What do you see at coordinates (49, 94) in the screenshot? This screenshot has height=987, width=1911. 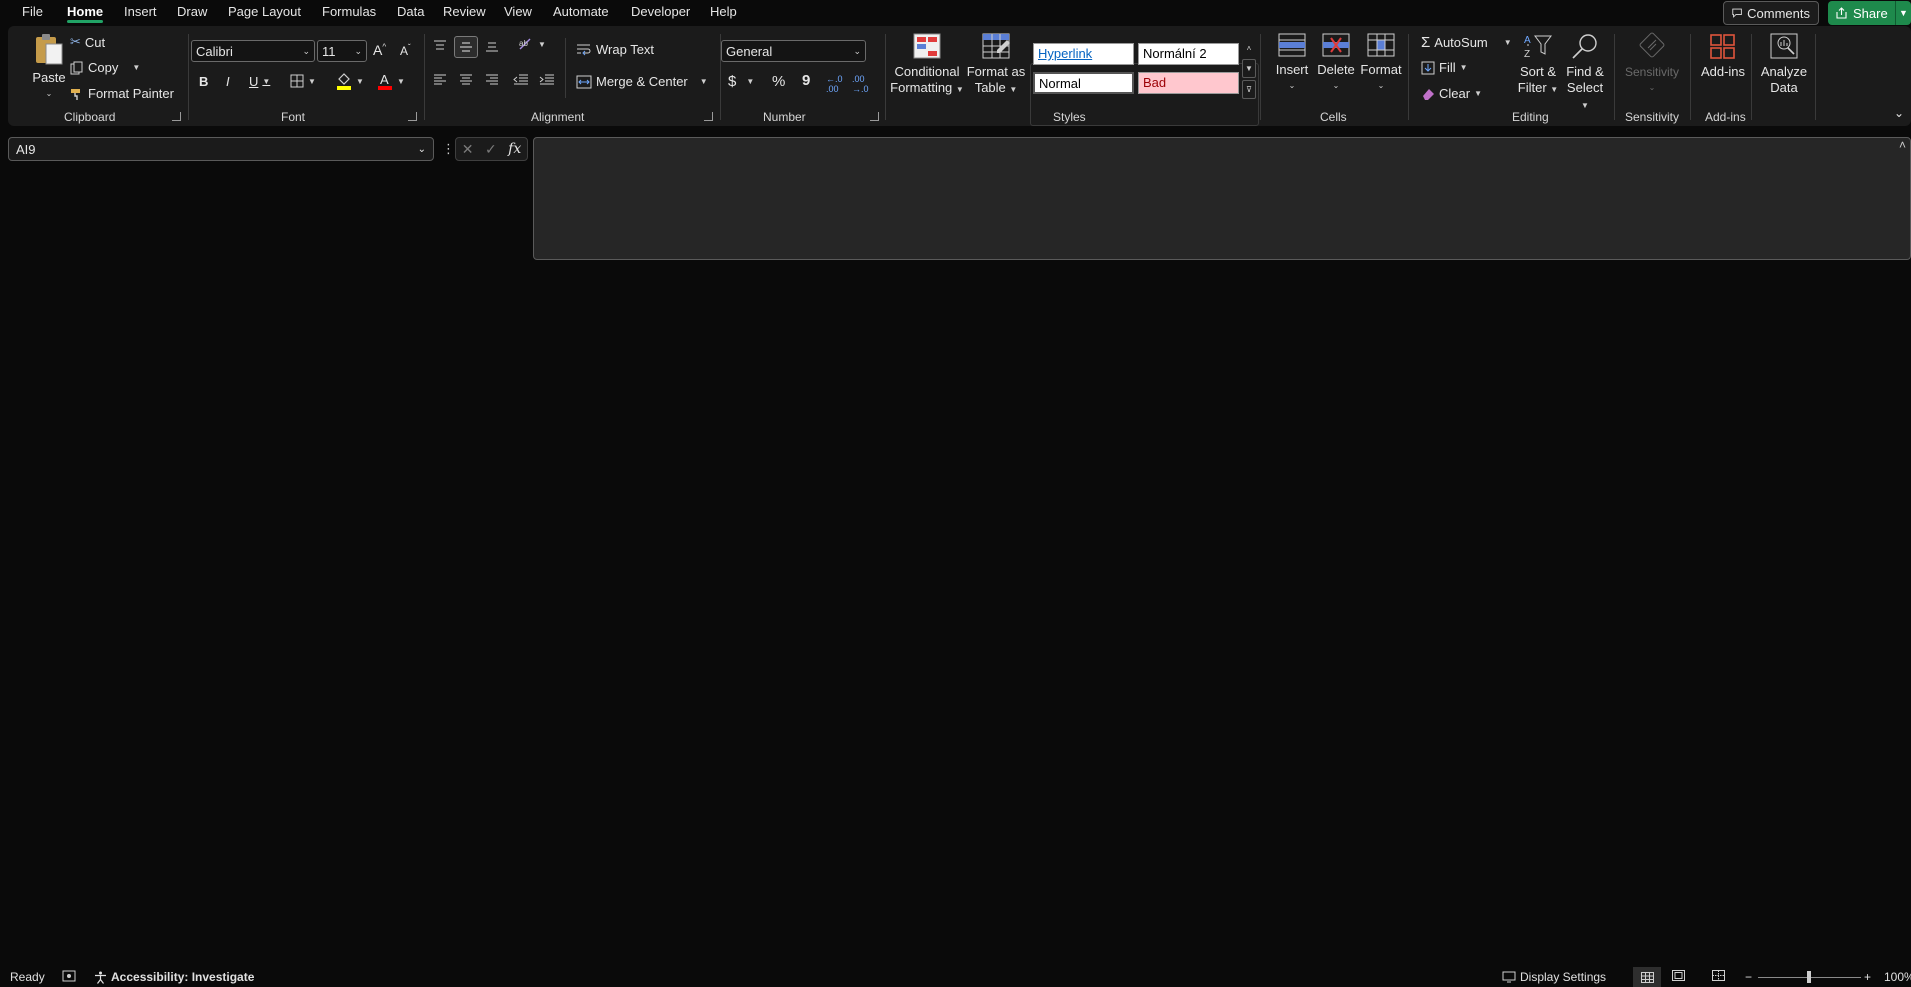 I see `paste-dropdown-icon: ⌄` at bounding box center [49, 94].